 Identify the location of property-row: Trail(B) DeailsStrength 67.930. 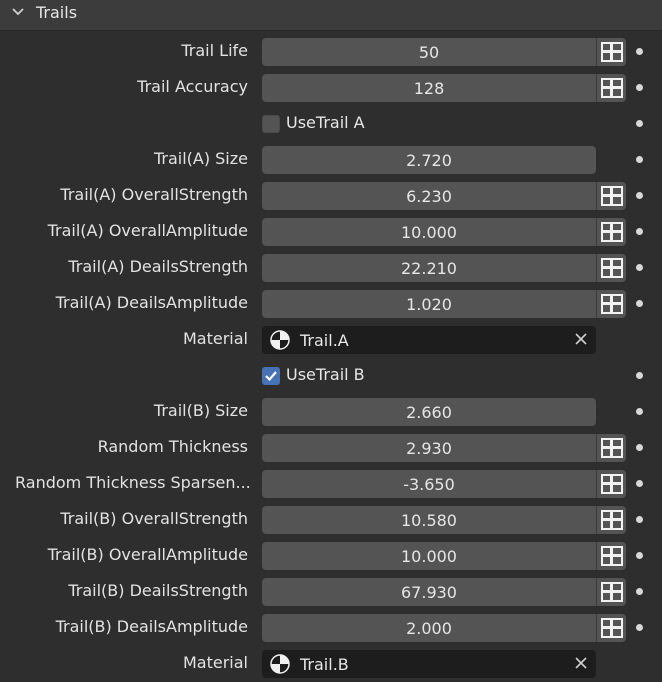
(331, 592).